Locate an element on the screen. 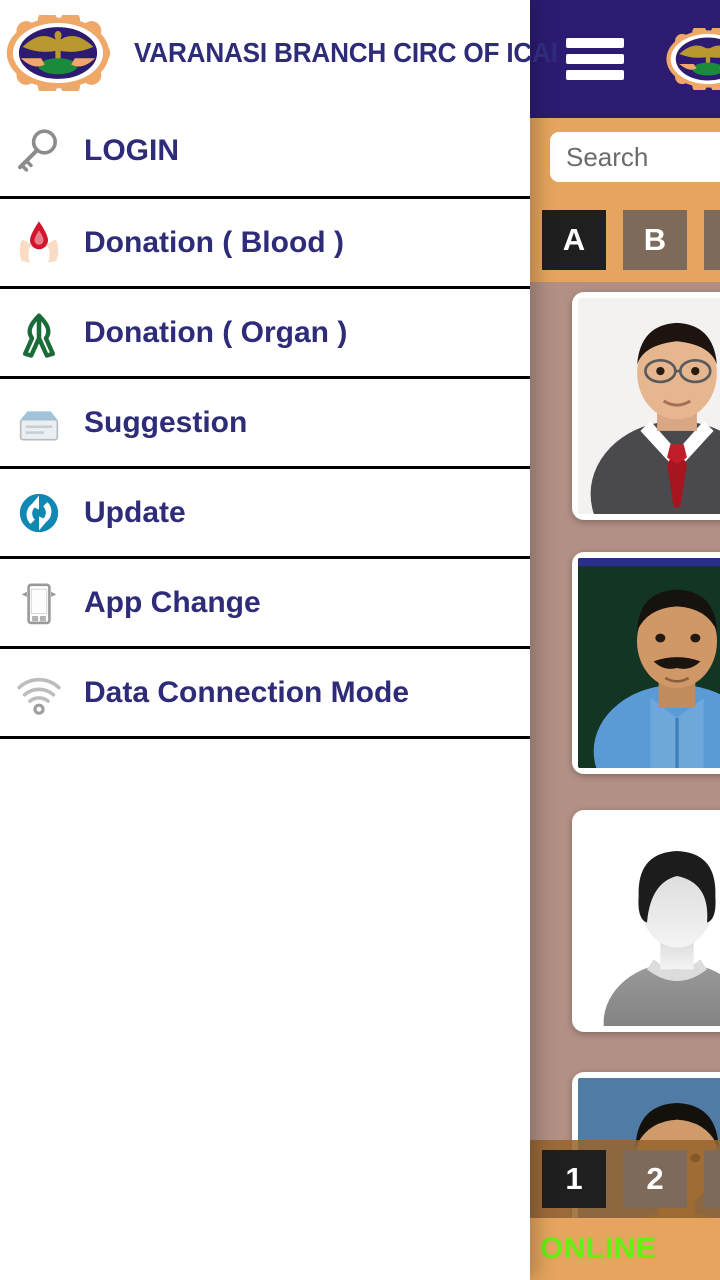 The image size is (720, 1280). search-bar is located at coordinates (624, 157).